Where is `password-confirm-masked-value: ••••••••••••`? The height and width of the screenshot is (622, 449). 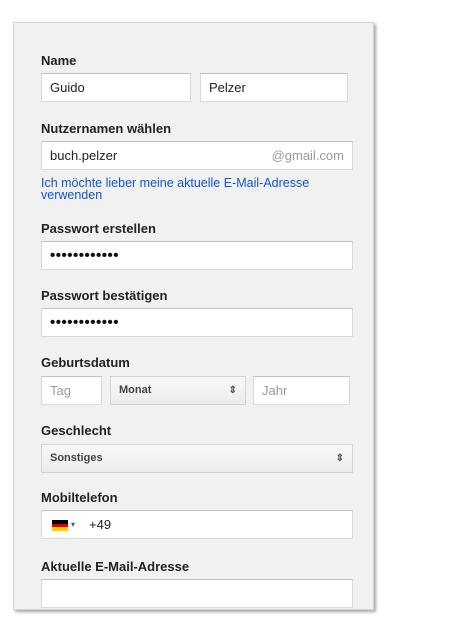 password-confirm-masked-value: •••••••••••• is located at coordinates (85, 322).